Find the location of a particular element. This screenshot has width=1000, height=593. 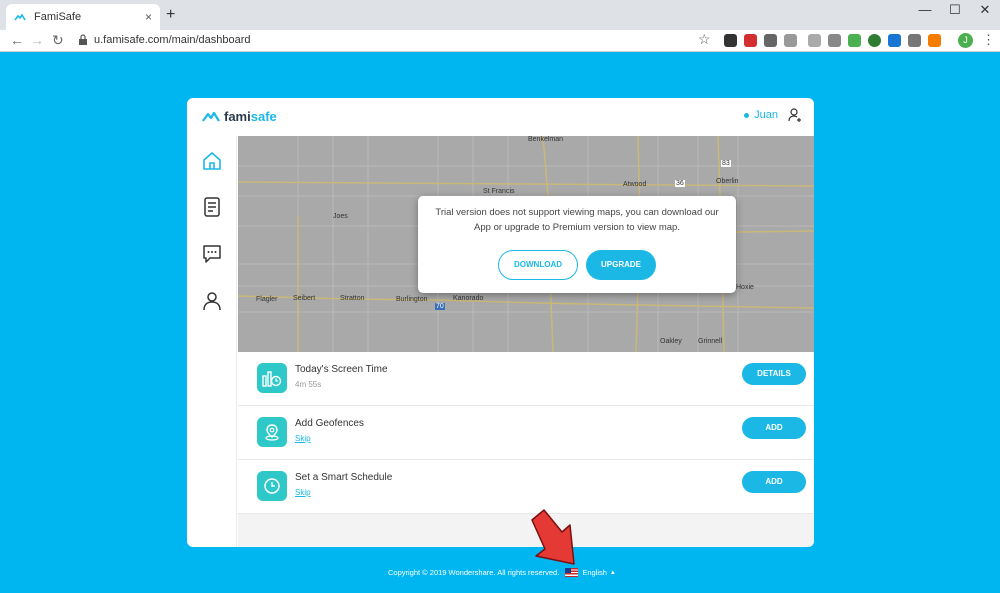

map-label: Seibert is located at coordinates (304, 298).